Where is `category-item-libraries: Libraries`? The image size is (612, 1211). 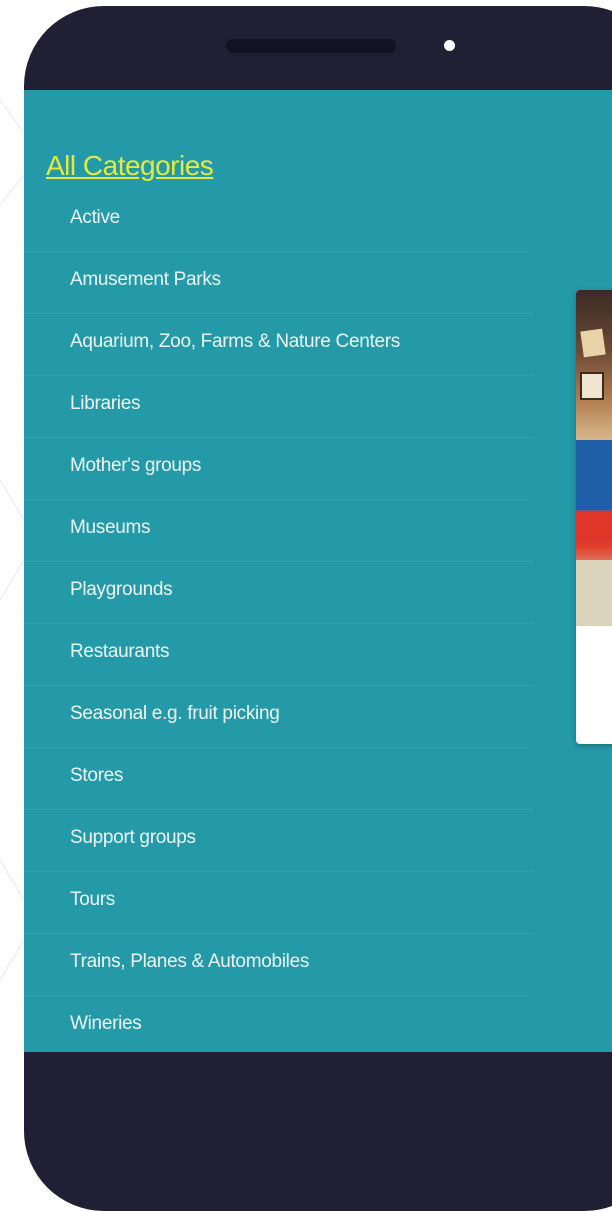
category-item-libraries: Libraries is located at coordinates (279, 407).